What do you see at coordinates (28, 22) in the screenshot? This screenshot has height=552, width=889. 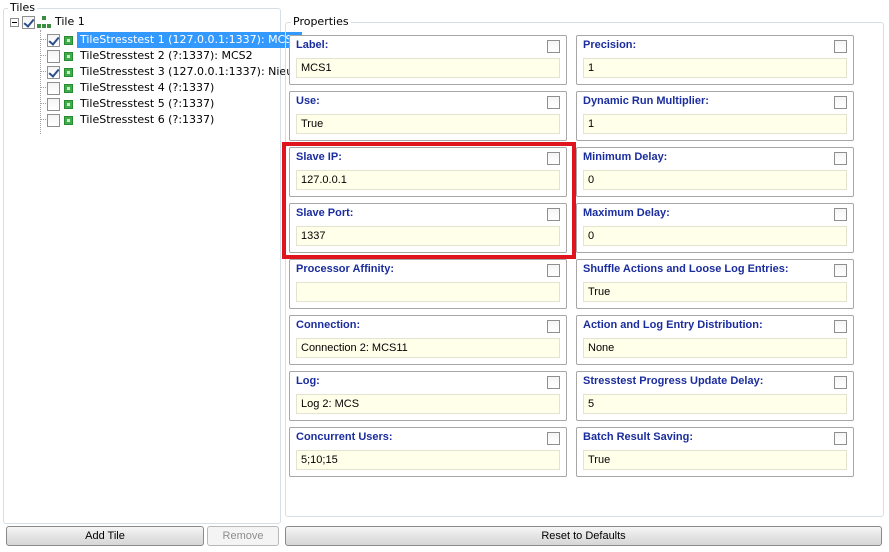 I see `tree-root-checkbox` at bounding box center [28, 22].